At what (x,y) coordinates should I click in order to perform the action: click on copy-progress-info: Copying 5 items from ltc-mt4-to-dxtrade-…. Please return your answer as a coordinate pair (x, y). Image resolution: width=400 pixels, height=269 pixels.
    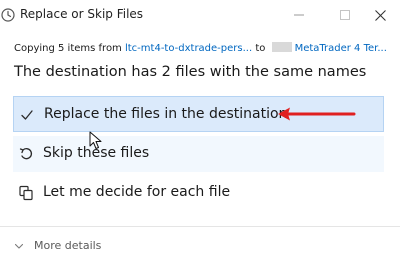
    Looking at the image, I should click on (200, 48).